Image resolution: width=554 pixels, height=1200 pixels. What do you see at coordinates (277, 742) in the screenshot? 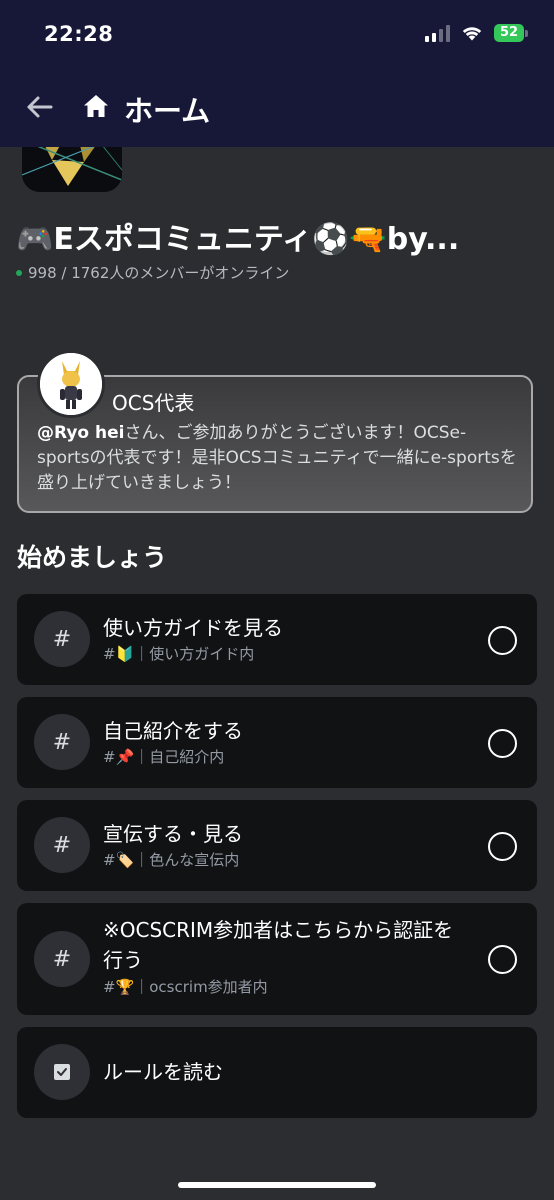
I see `task-introduction: # 自己紹介をする #📌｜自己紹介内` at bounding box center [277, 742].